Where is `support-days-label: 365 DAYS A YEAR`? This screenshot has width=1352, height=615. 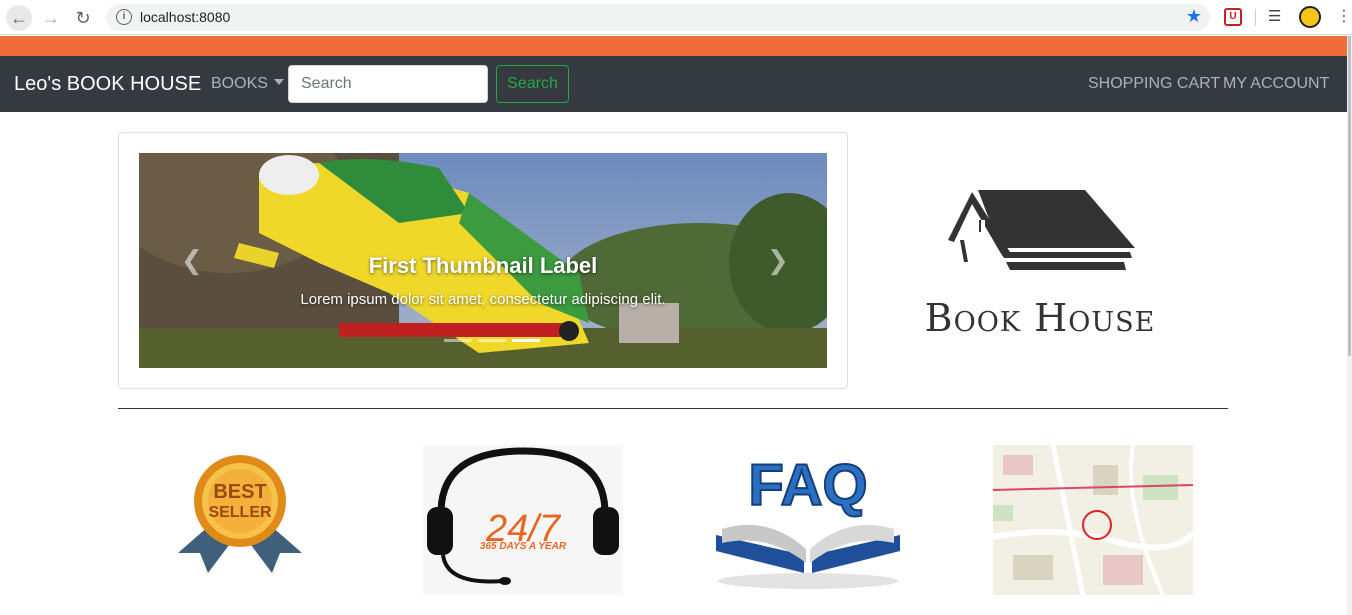 support-days-label: 365 DAYS A YEAR is located at coordinates (523, 546).